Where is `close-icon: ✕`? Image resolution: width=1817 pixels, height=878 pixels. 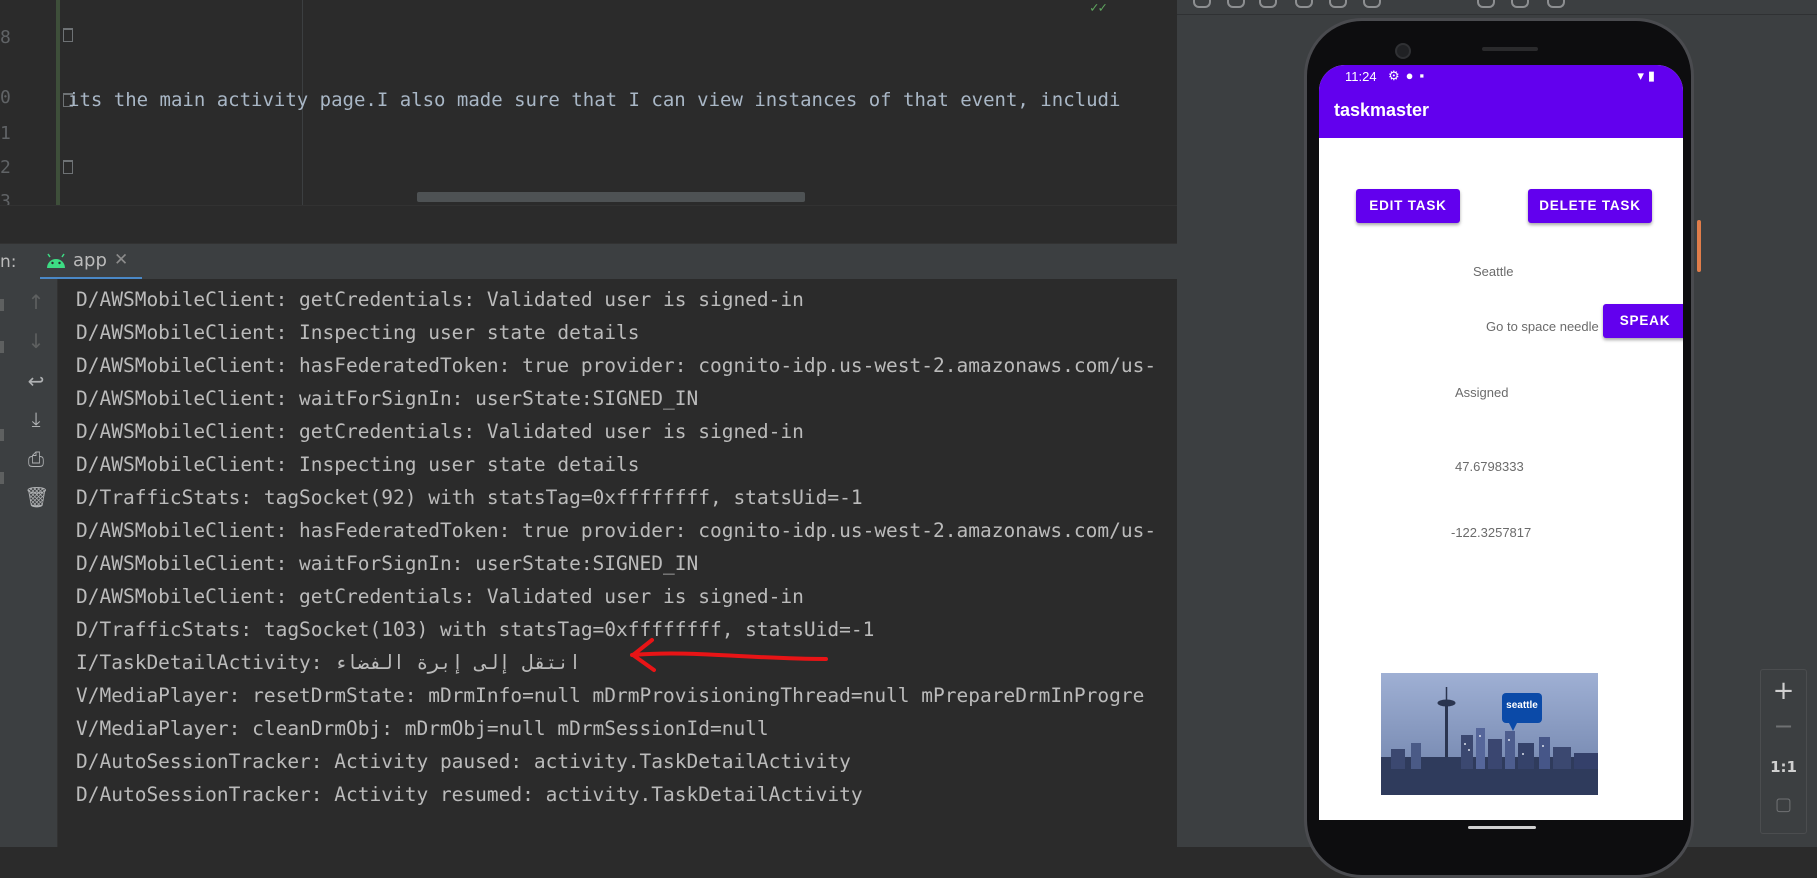 close-icon: ✕ is located at coordinates (121, 260).